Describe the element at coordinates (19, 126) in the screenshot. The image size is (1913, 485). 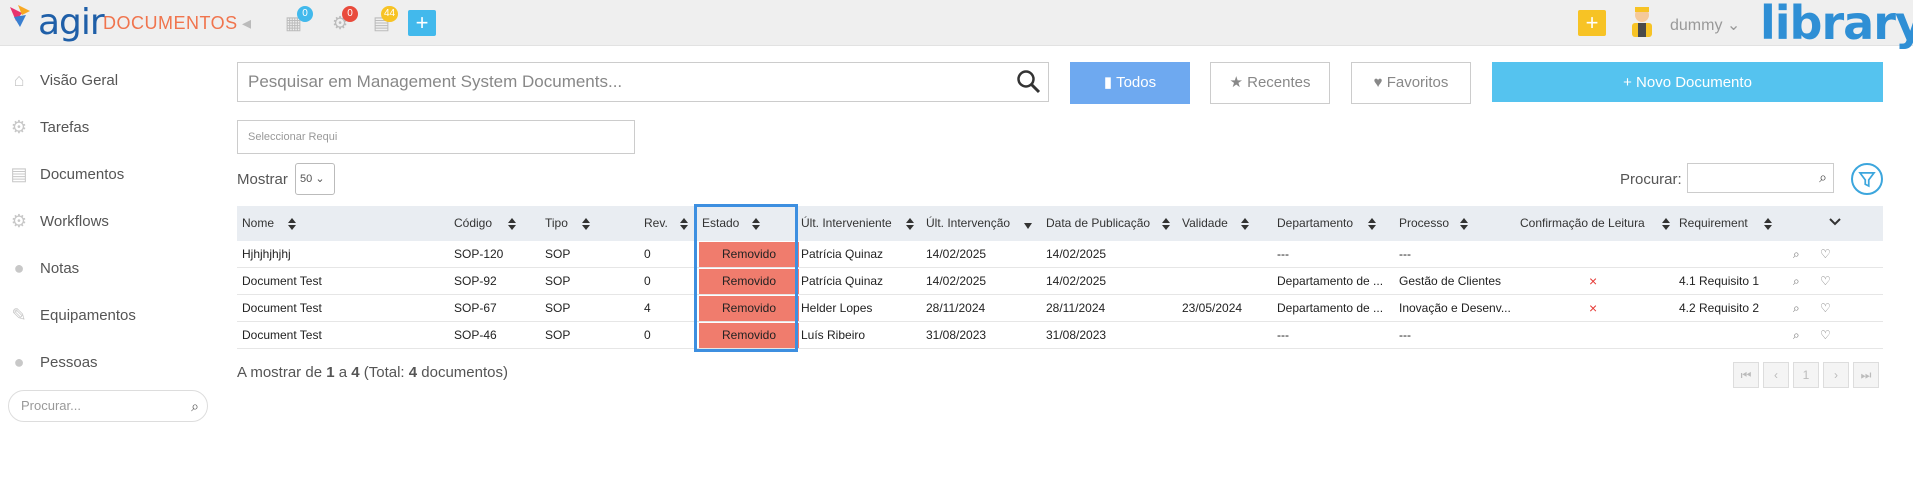
I see `gear-icon: ⚙` at that location.